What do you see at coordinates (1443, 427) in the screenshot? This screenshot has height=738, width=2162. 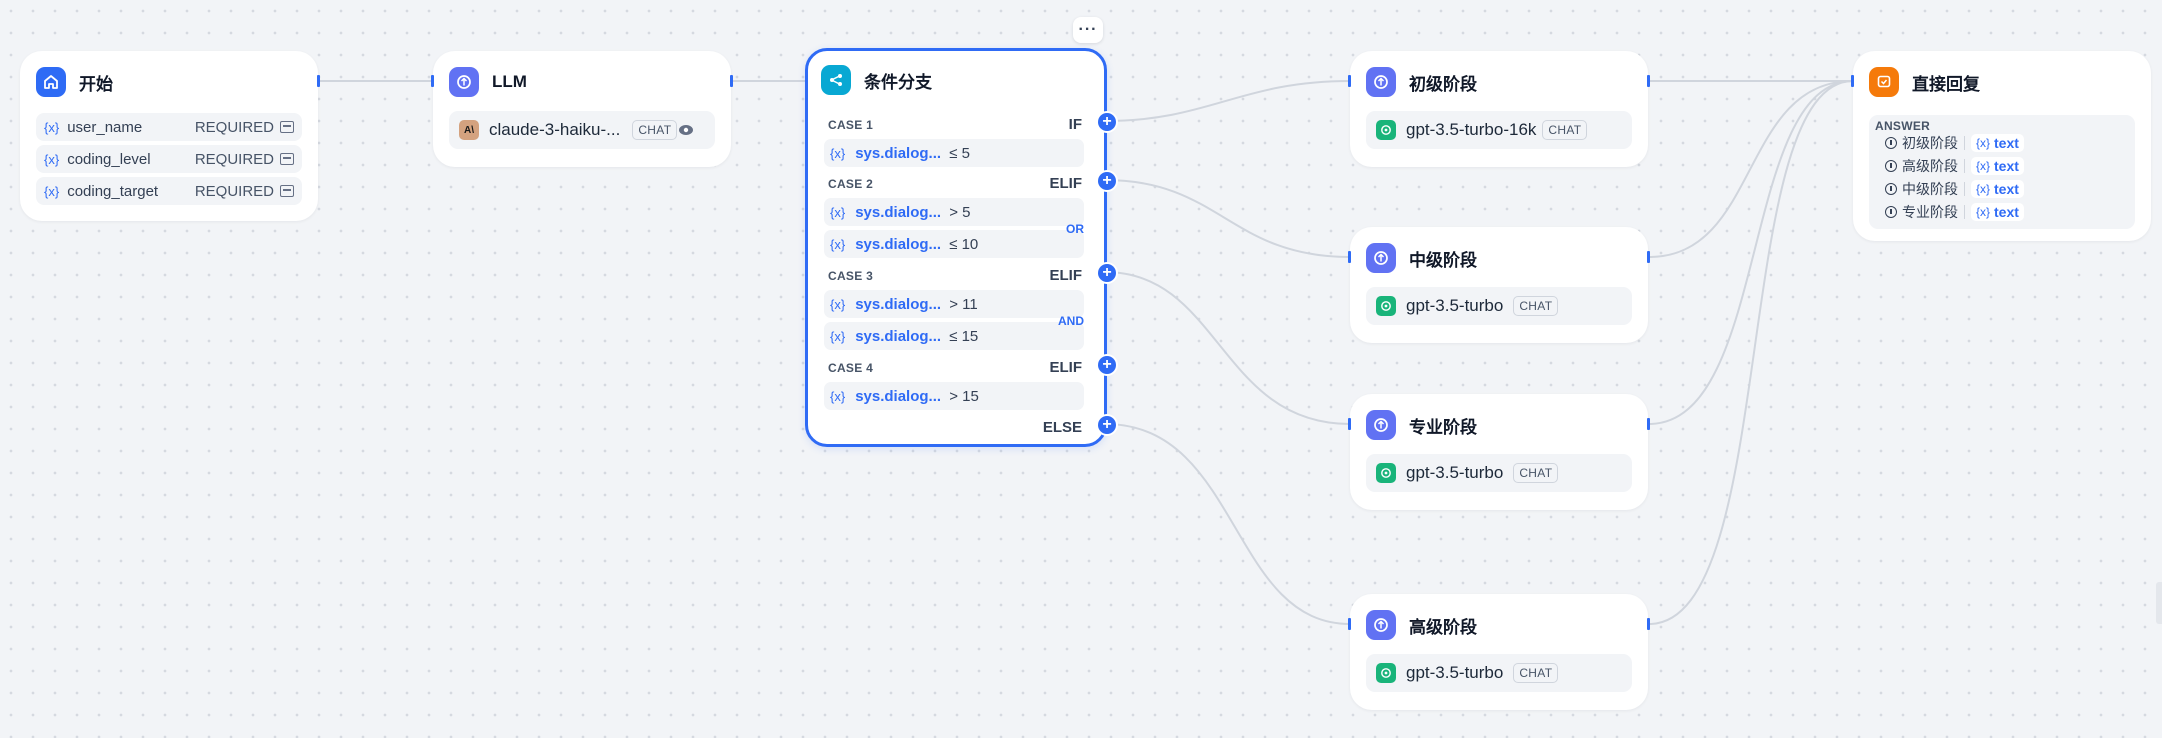 I see `stage-node-title: 专业阶段` at bounding box center [1443, 427].